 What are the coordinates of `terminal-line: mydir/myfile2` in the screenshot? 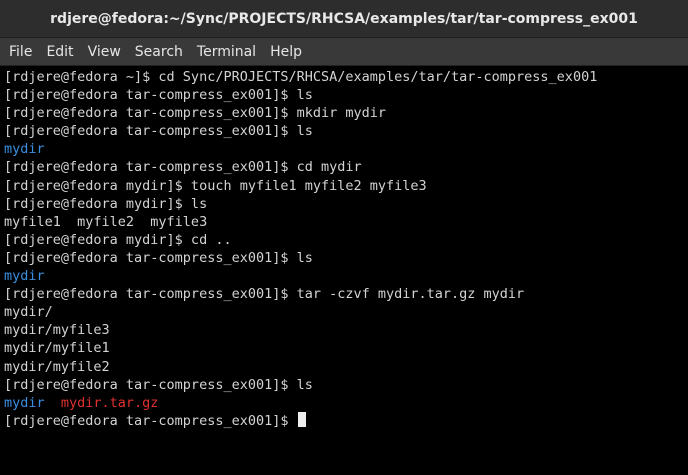 It's located at (57, 366).